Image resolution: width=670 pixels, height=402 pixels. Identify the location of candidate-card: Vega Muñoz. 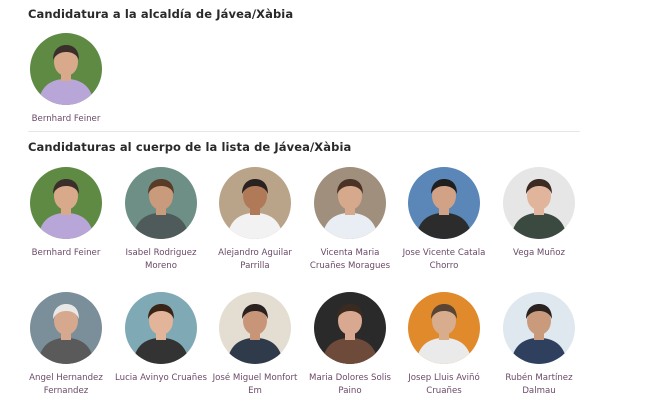
(539, 213).